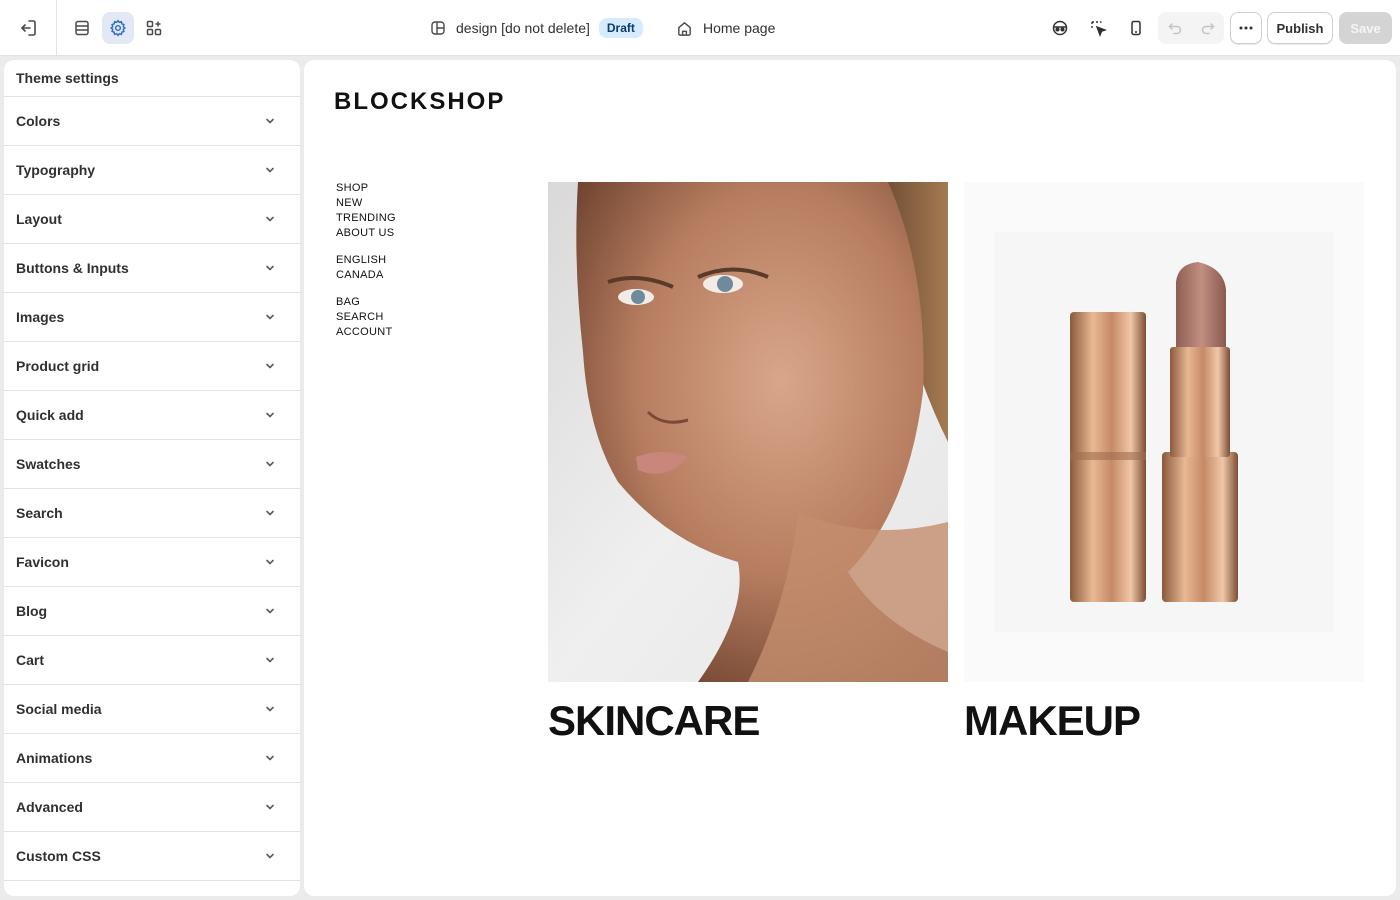  I want to click on search-link: SEARCH, so click(364, 317).